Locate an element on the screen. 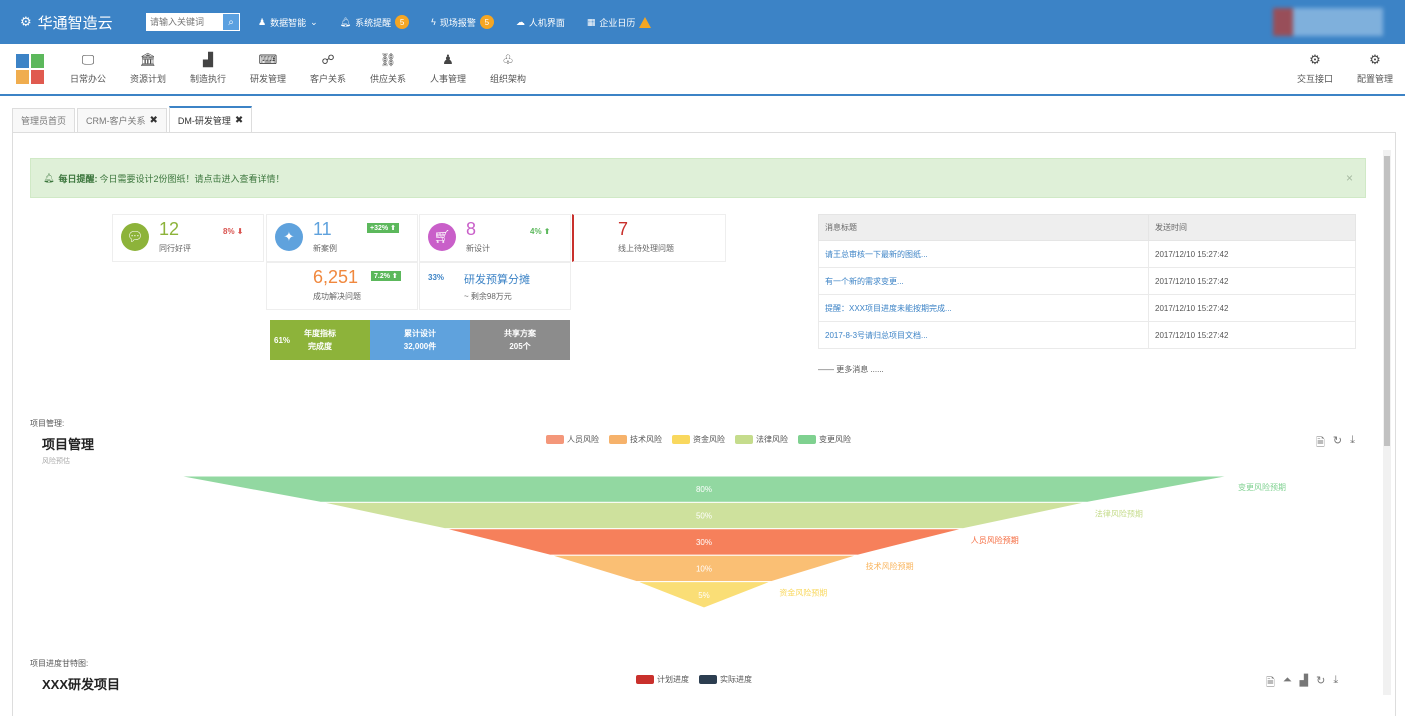 The width and height of the screenshot is (1405, 716). funnel-series-label: 变更风险预期 is located at coordinates (1262, 487).